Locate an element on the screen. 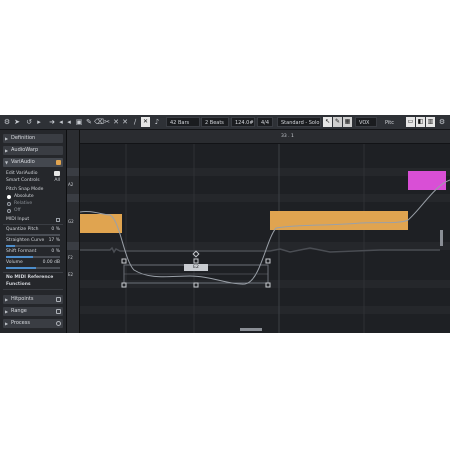 The width and height of the screenshot is (450, 450). volume-slider is located at coordinates (33, 268).